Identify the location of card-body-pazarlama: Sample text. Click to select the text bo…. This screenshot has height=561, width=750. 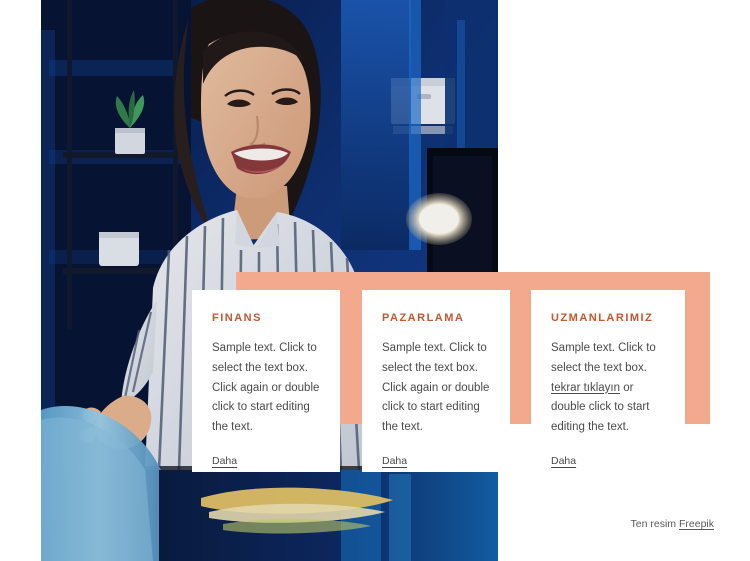
(436, 388).